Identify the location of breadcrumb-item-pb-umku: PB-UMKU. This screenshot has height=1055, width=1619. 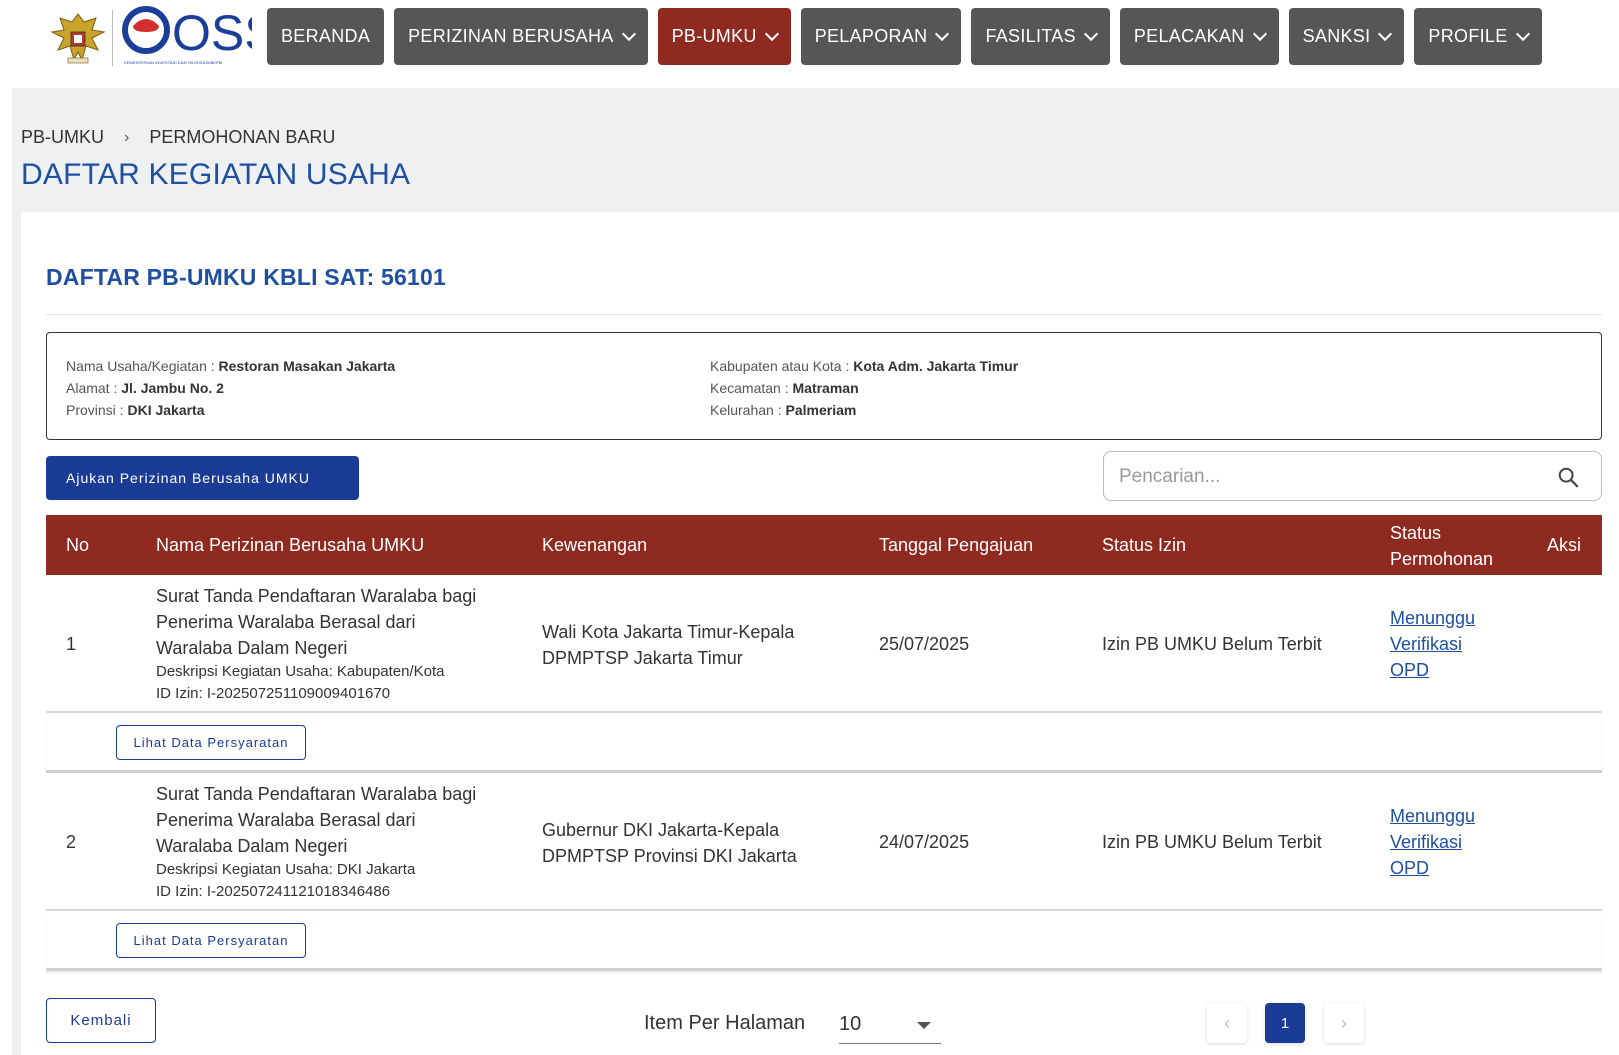
(62, 137).